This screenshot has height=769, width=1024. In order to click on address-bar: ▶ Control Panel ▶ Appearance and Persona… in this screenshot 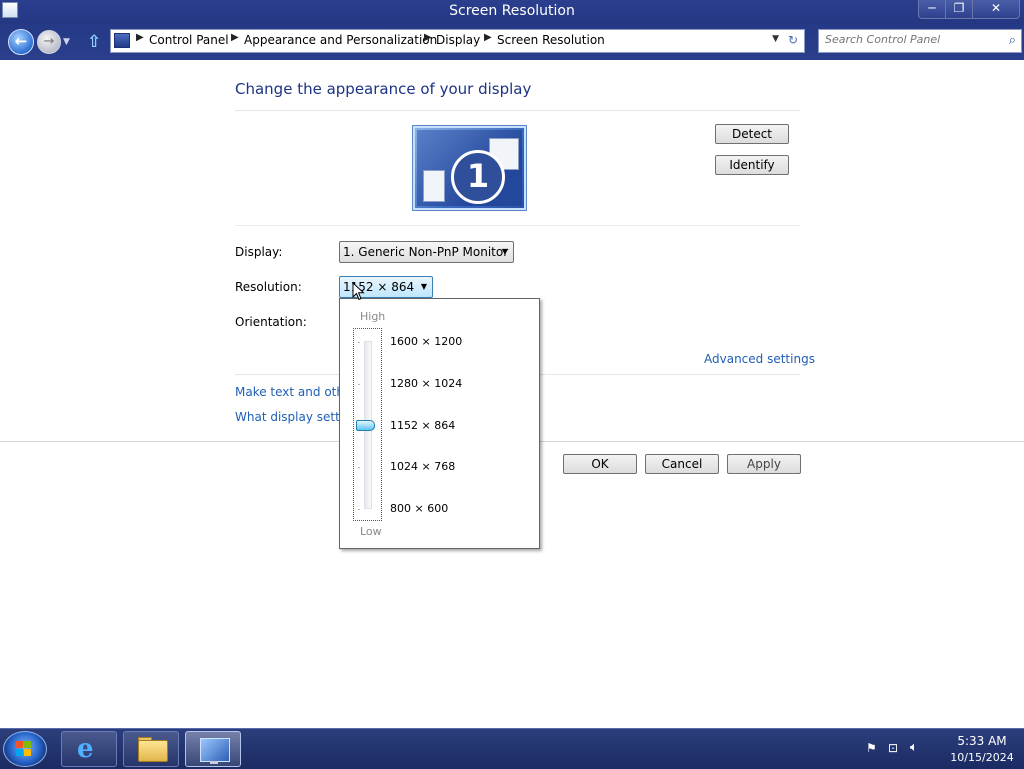, I will do `click(447, 41)`.